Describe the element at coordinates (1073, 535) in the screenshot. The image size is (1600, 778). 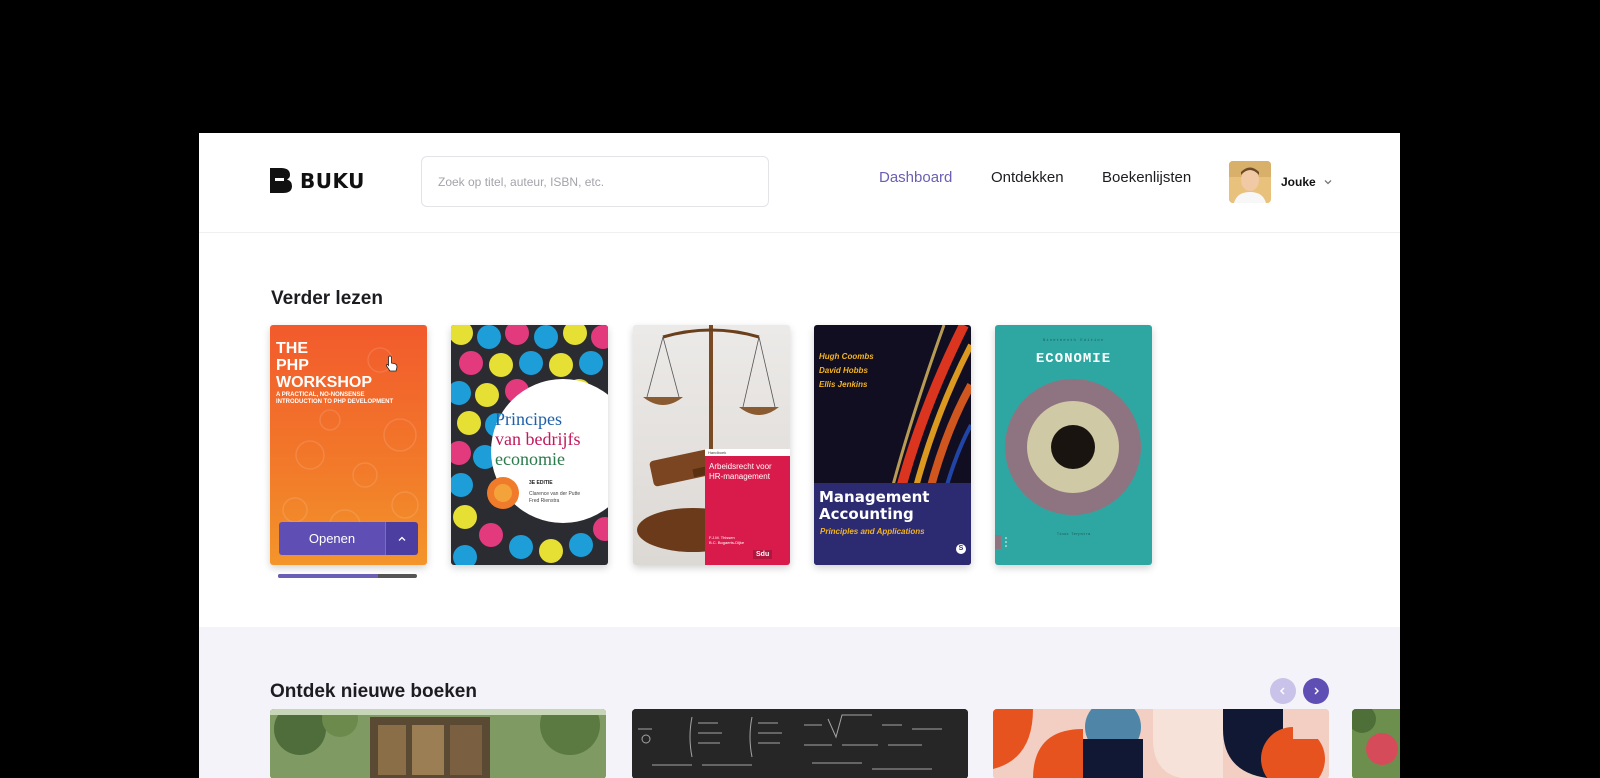
I see `book-author: Tinus Terpstra` at that location.